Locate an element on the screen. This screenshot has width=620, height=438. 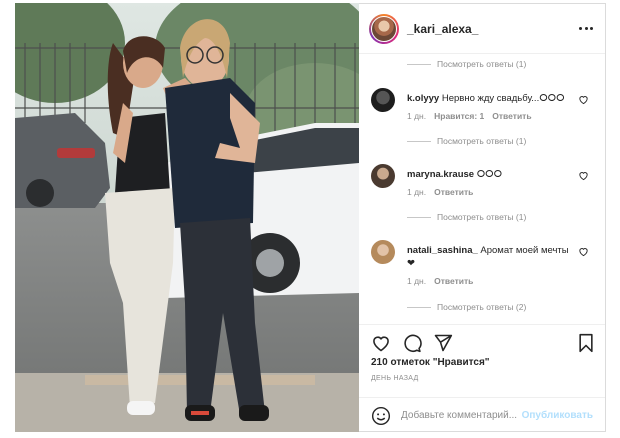
add-comment-bar: Добавьте комментарий... Опубликовать is located at coordinates (482, 415).